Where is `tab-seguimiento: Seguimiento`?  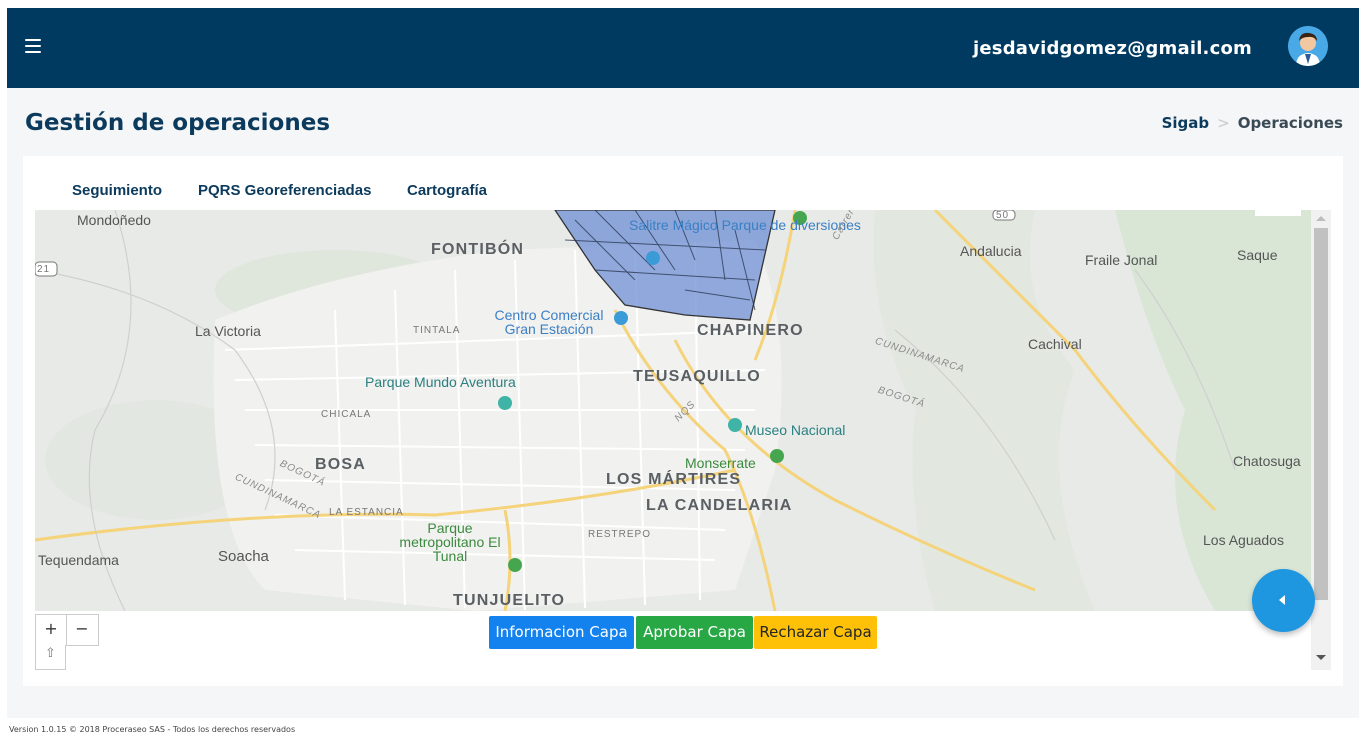 tab-seguimiento: Seguimiento is located at coordinates (117, 190).